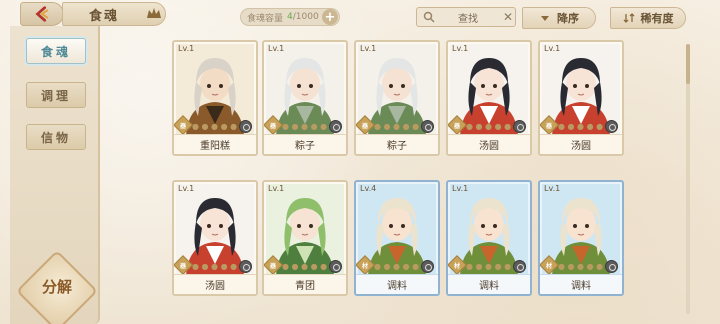 The height and width of the screenshot is (324, 720). What do you see at coordinates (305, 284) in the screenshot?
I see `card-name: 青团` at bounding box center [305, 284].